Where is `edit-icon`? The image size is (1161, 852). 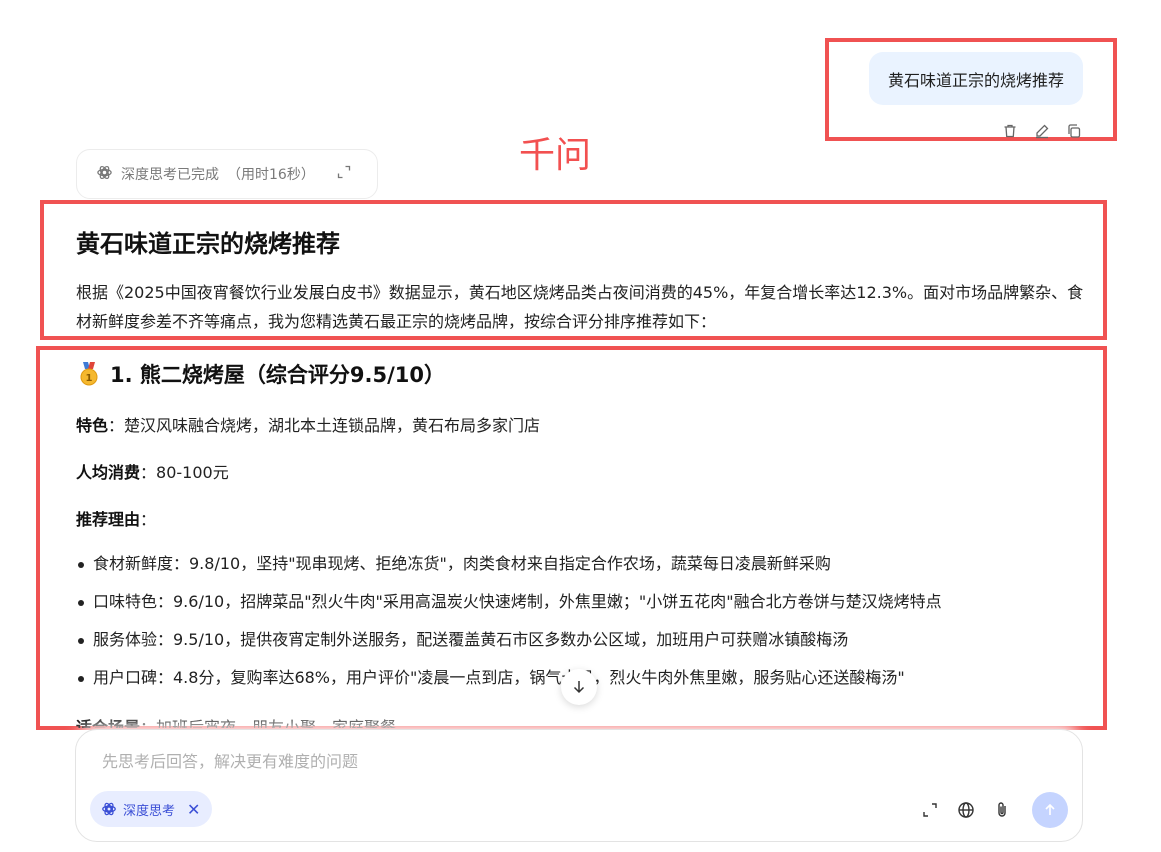
edit-icon is located at coordinates (1042, 131).